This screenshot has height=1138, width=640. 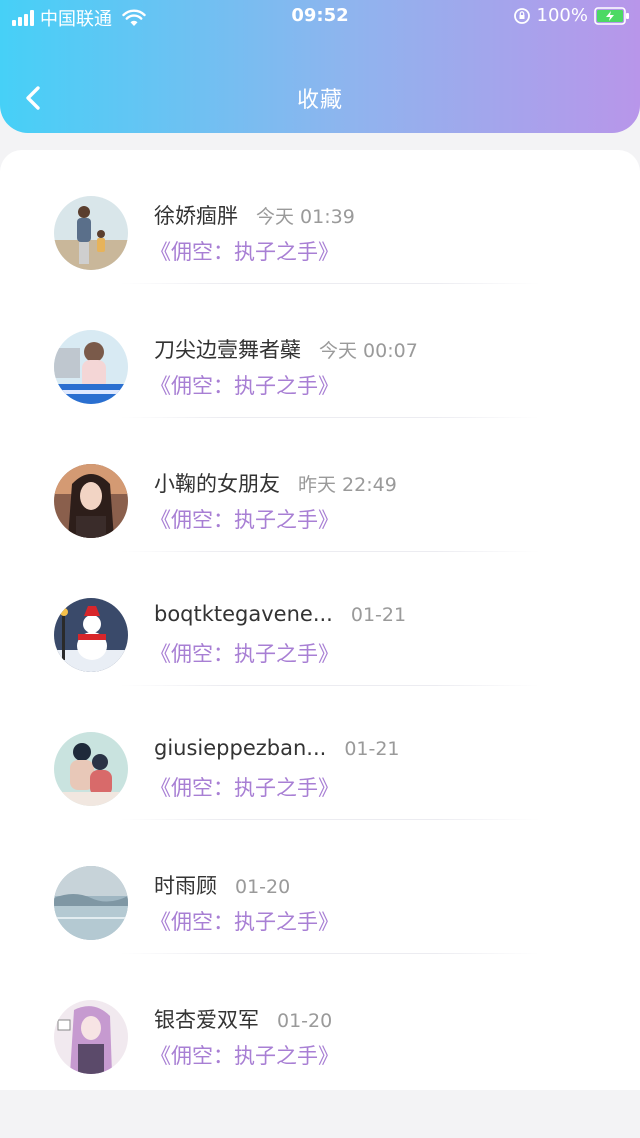 I want to click on user-name: 小鞠的女朋友, so click(x=217, y=484).